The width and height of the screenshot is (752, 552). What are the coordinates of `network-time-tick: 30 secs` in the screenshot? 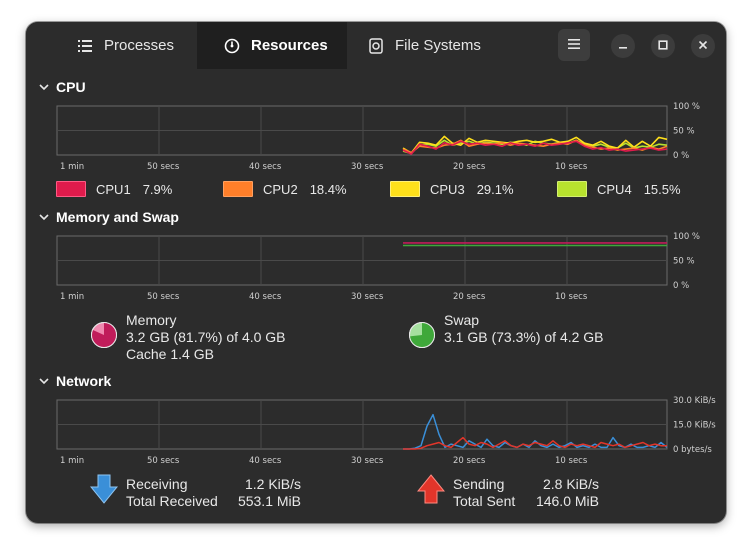 It's located at (367, 461).